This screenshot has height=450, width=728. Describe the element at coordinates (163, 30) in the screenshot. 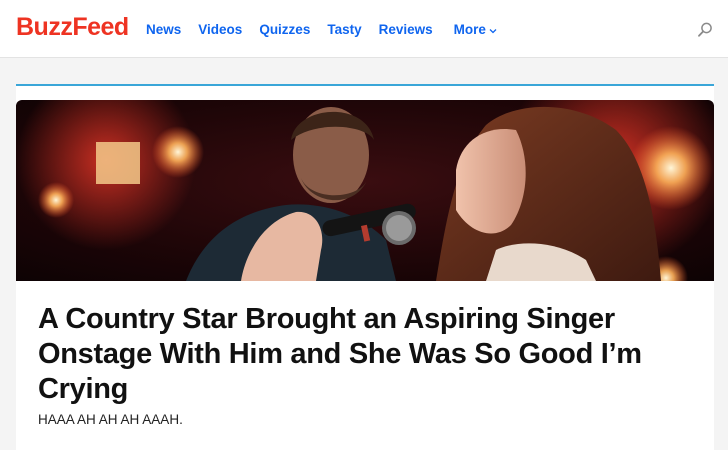

I see `nav-item-news: News` at that location.